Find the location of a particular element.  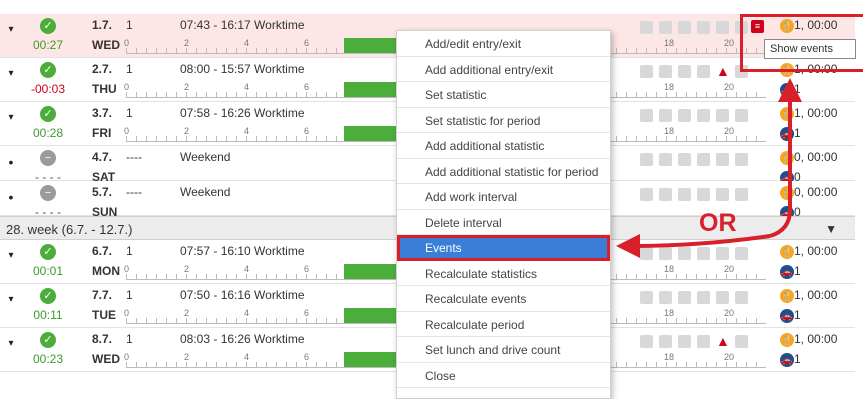

menu-item-events: Events is located at coordinates (503, 248).